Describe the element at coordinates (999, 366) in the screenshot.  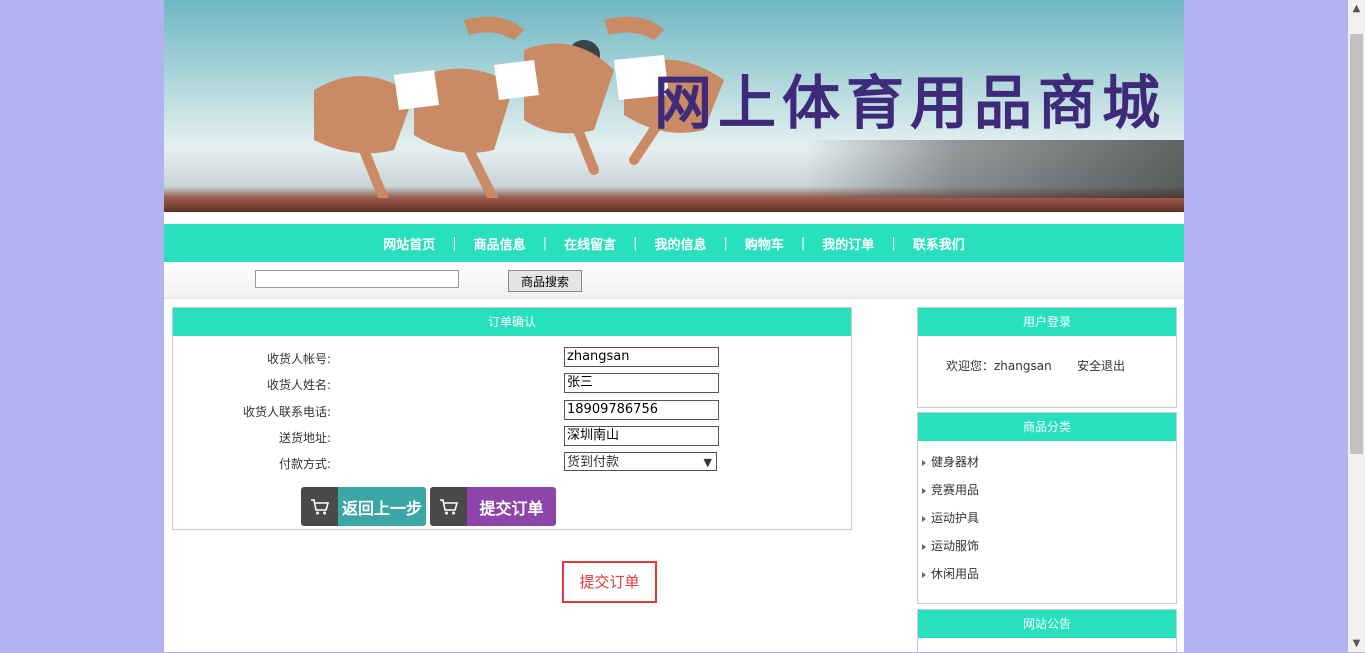
I see `welcome-text: 欢迎您：zhangsan` at that location.